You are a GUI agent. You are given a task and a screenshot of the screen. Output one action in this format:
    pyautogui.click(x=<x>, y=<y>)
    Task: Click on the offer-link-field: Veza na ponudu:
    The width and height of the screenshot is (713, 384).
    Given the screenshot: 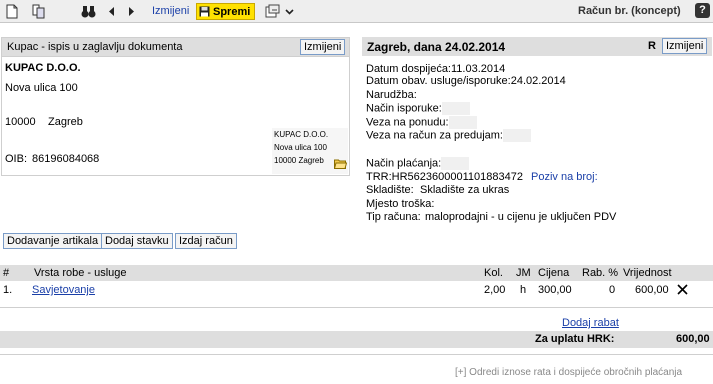 What is the action you would take?
    pyautogui.click(x=421, y=122)
    